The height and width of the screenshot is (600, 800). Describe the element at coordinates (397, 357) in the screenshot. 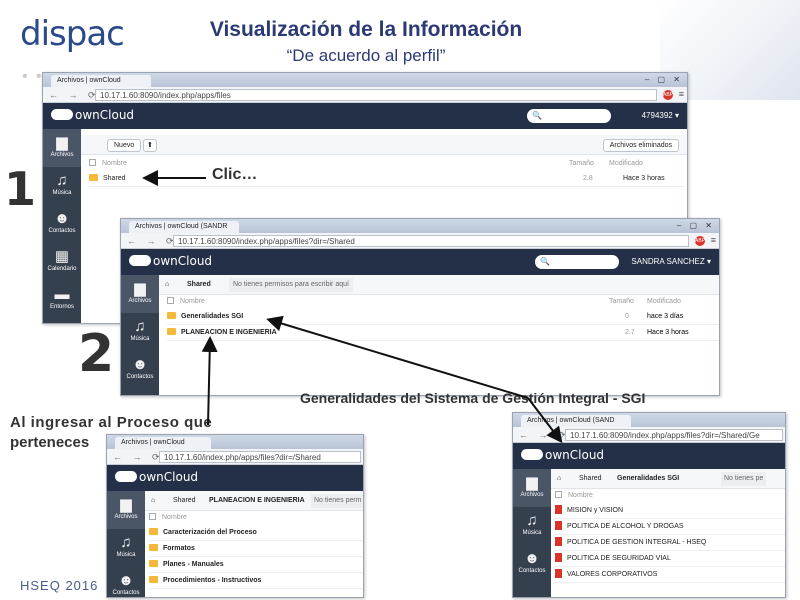

I see `arrow-to-generalidades` at that location.